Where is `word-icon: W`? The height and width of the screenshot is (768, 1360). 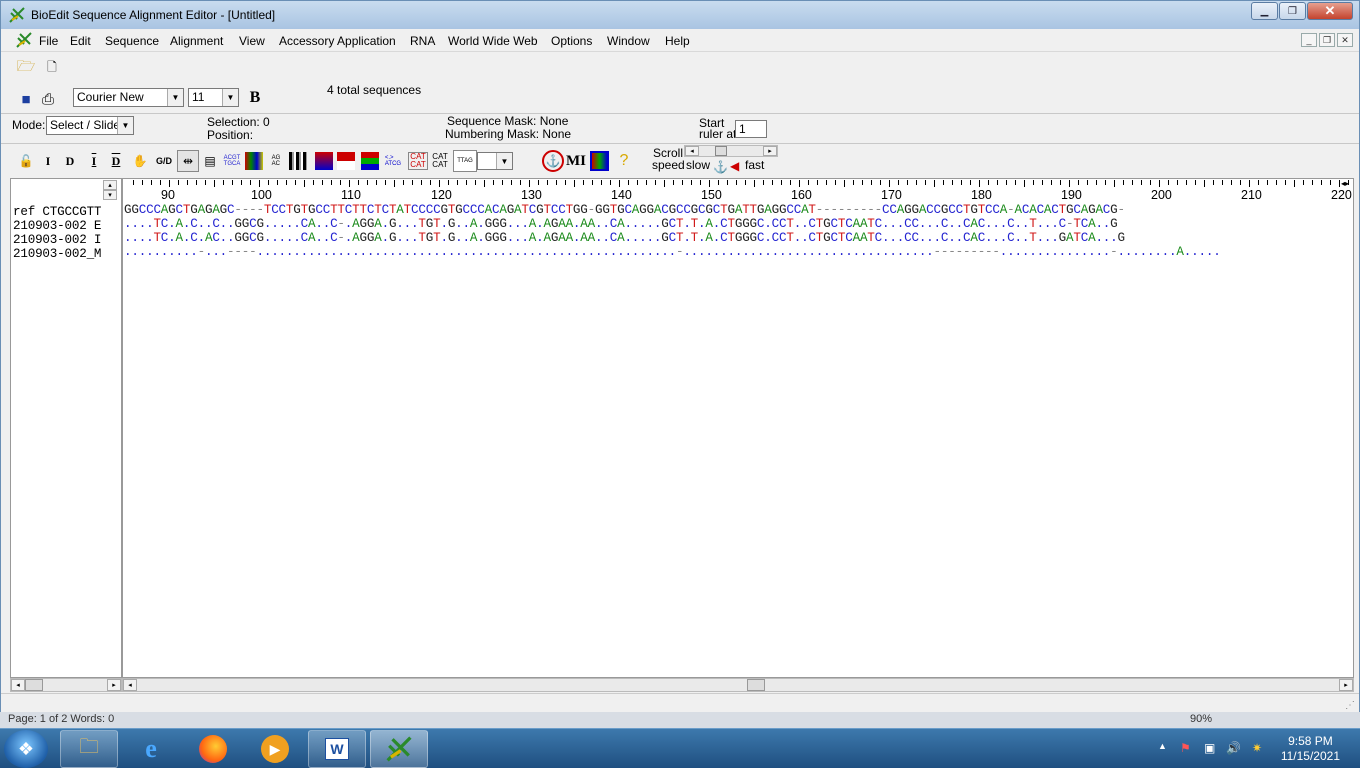
word-icon: W is located at coordinates (337, 749).